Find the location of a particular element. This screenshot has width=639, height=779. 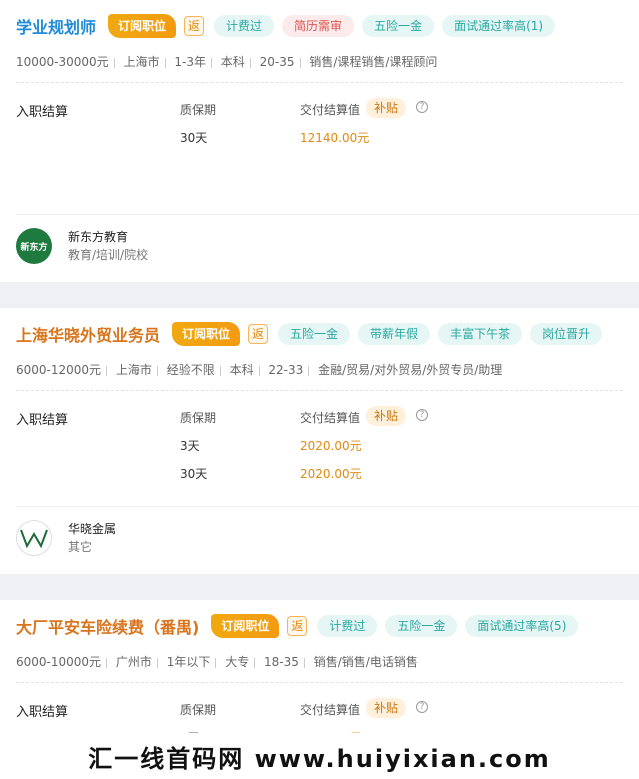

salary: 6000-12000元 is located at coordinates (59, 370).